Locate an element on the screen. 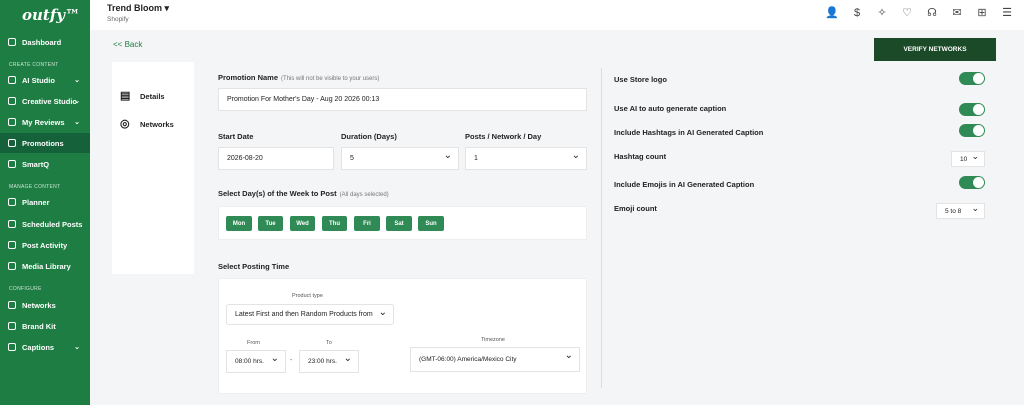 This screenshot has width=1024, height=405. ai-caption-toggle is located at coordinates (972, 109).